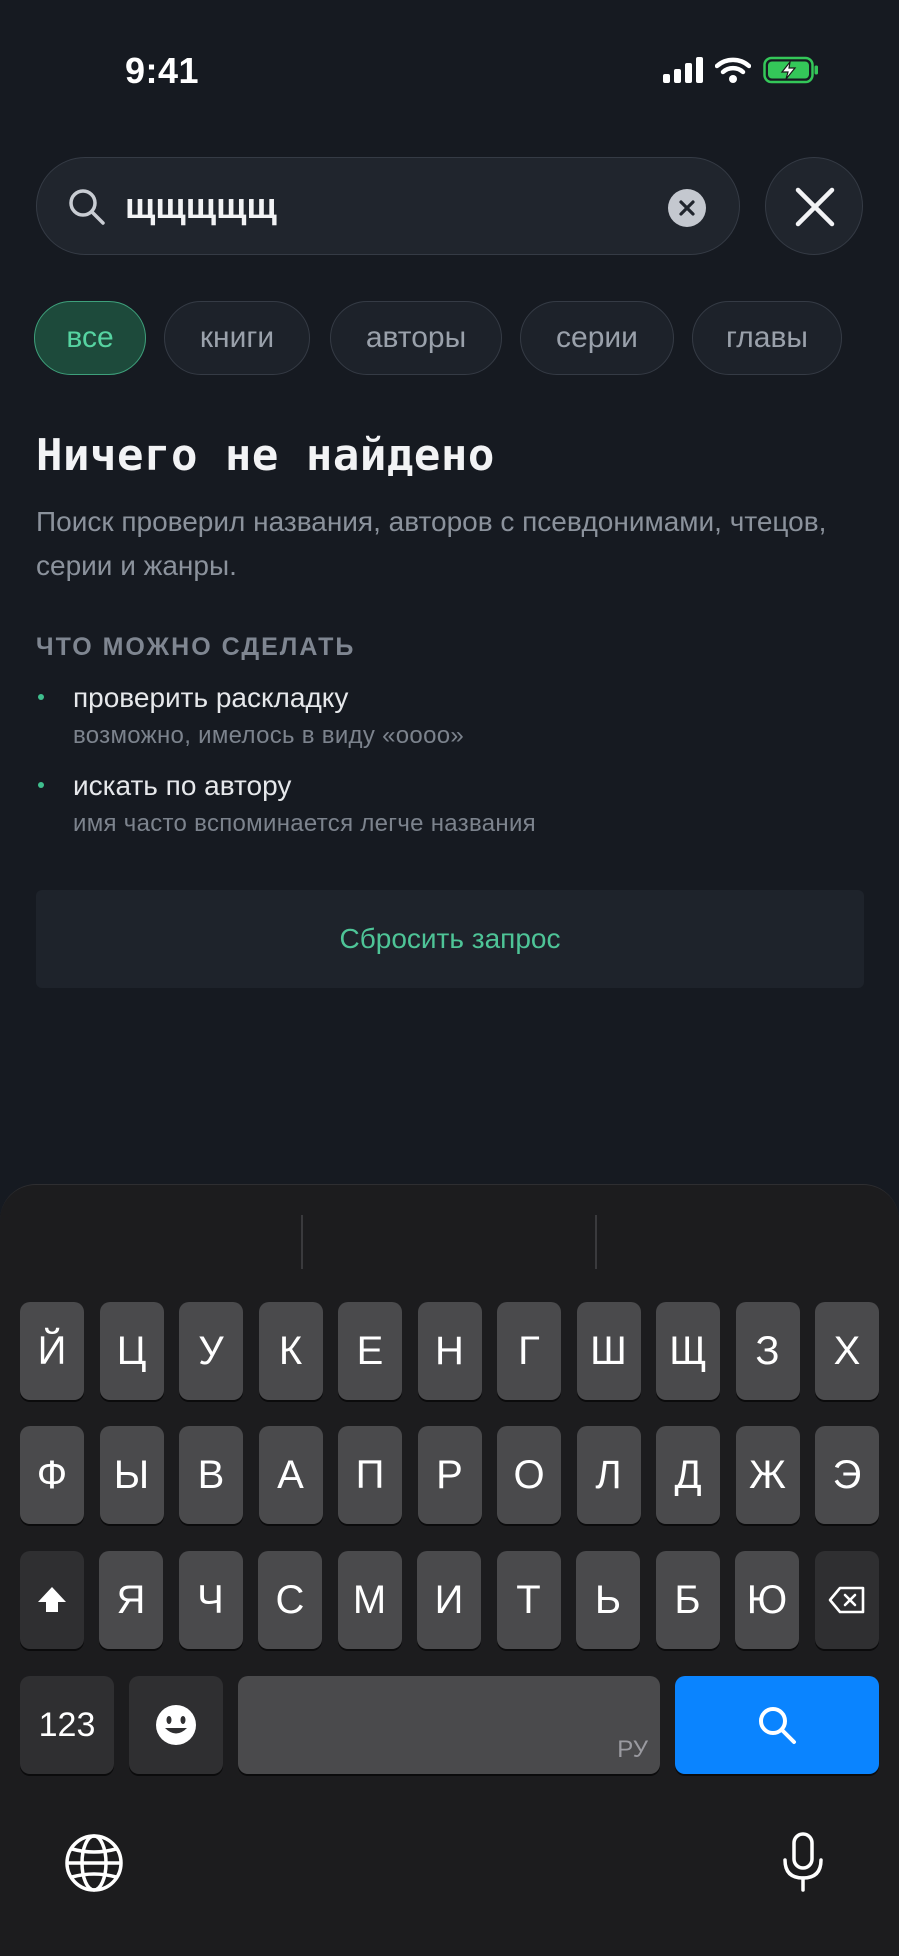  What do you see at coordinates (597, 338) in the screenshot?
I see `filter-chip-series: серии` at bounding box center [597, 338].